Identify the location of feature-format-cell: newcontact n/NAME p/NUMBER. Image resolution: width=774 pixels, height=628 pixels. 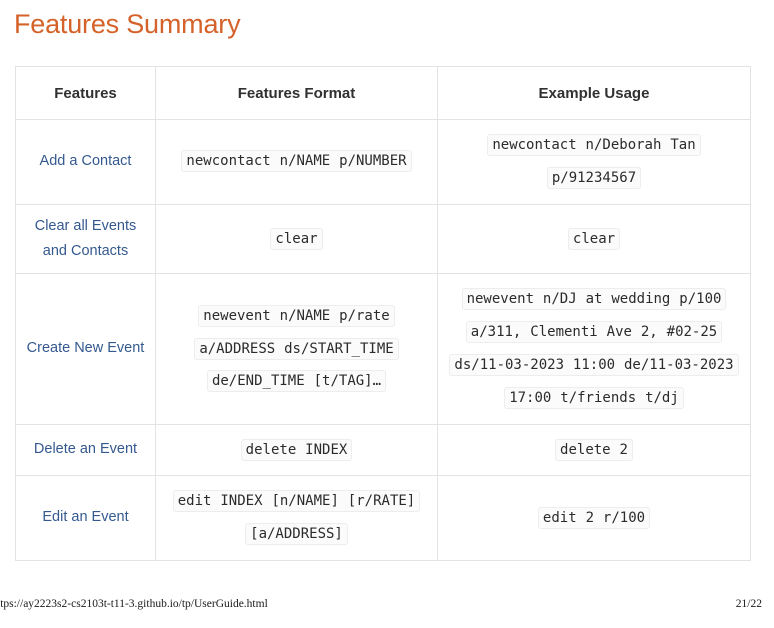
(296, 162).